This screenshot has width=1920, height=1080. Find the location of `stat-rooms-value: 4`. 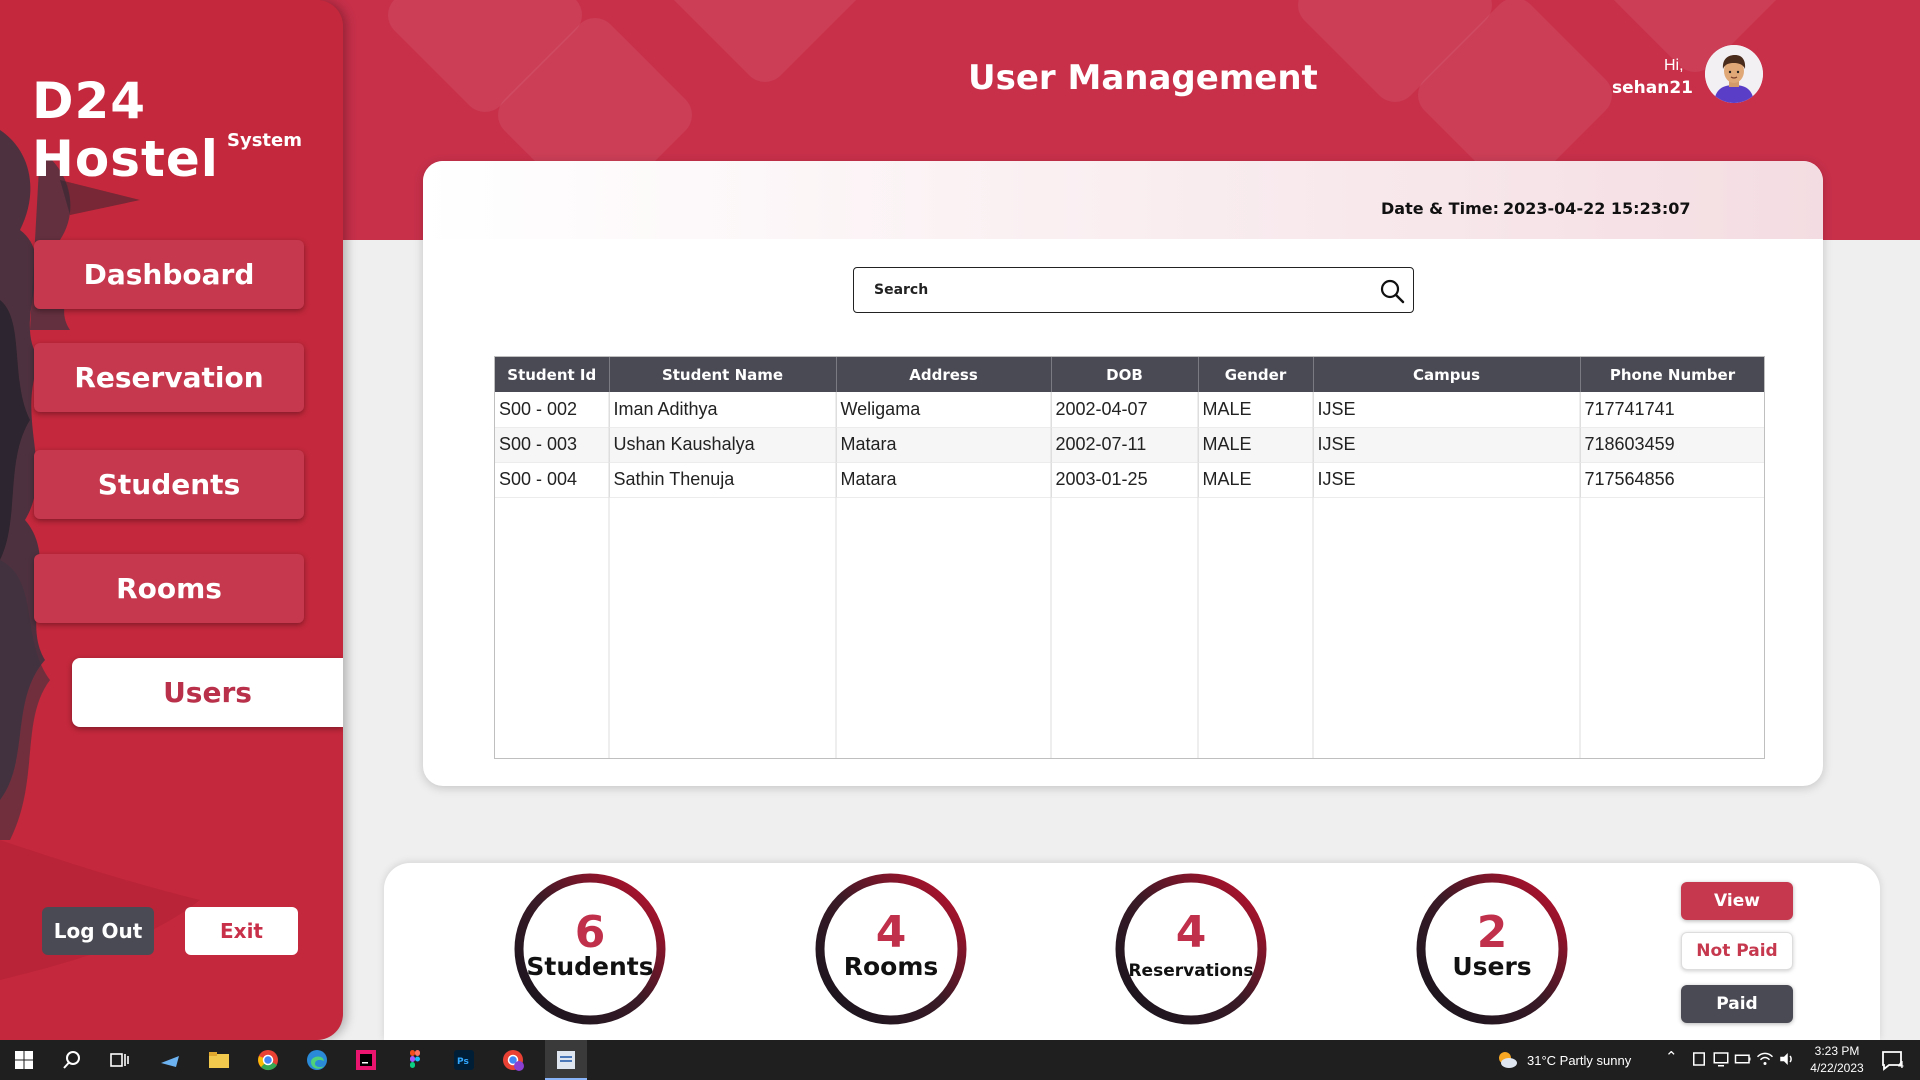

stat-rooms-value: 4 is located at coordinates (891, 932).